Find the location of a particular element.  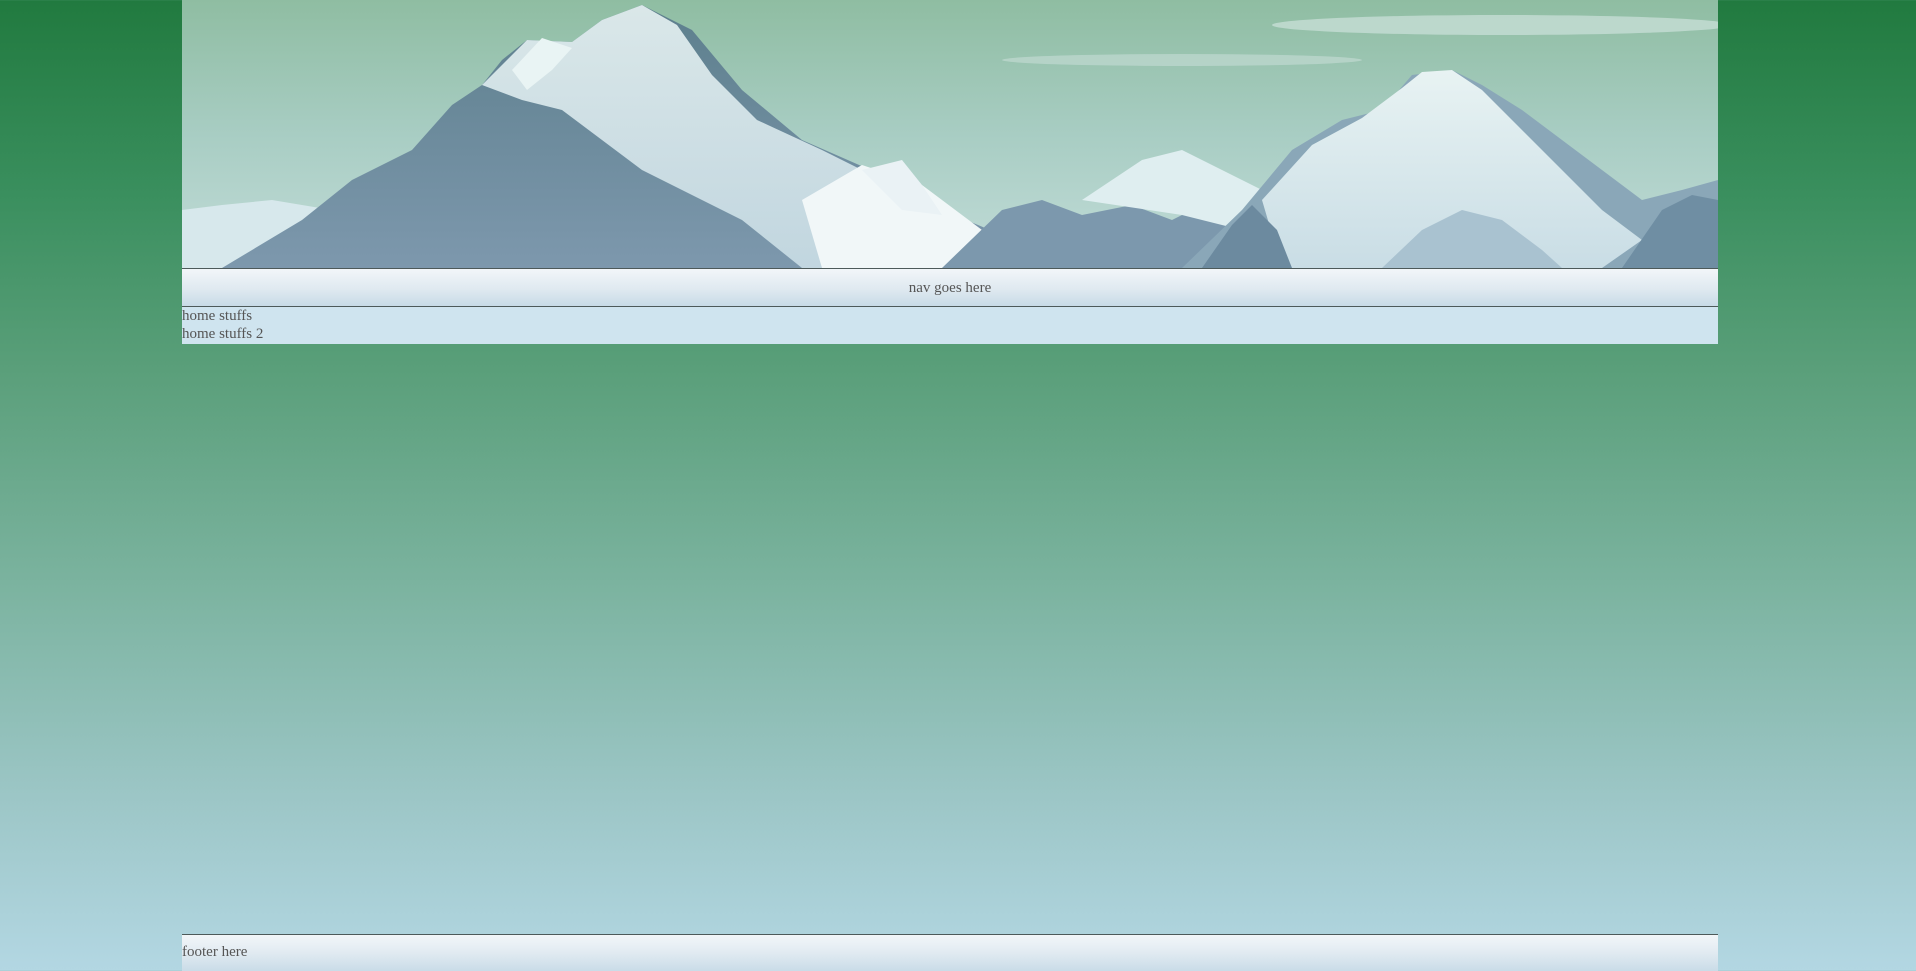

content-item-home-stuffs: home stuffs is located at coordinates (217, 316).